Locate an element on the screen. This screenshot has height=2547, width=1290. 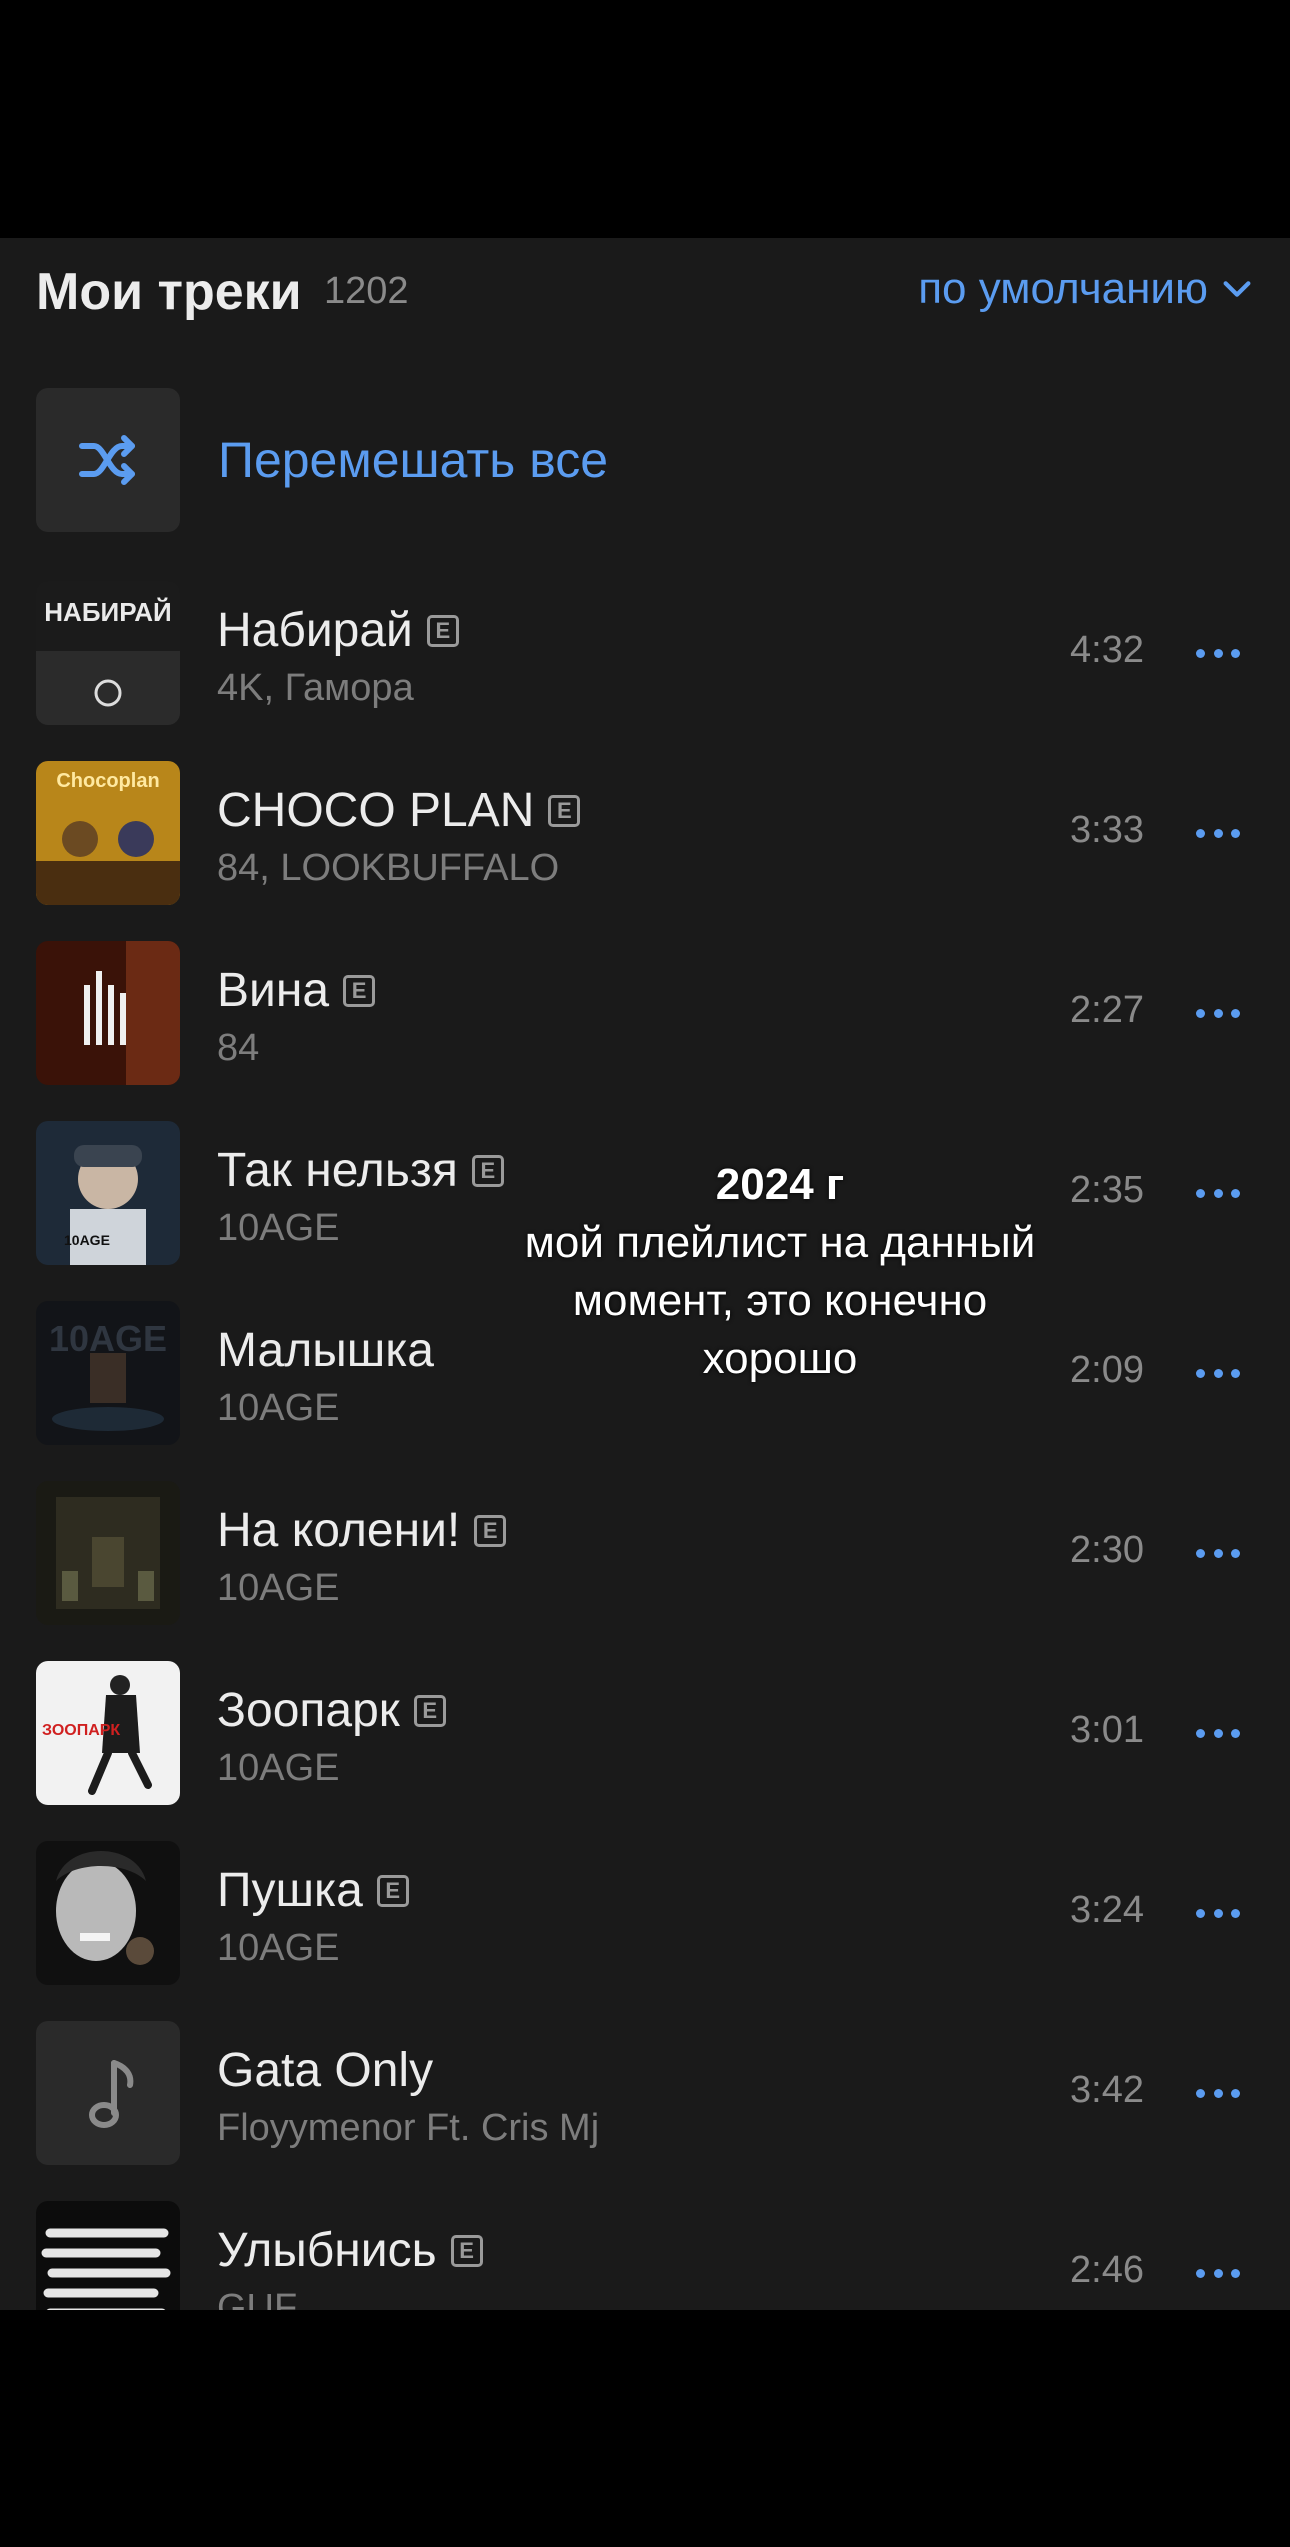
track-row: Пушка E 10AGE 3:24 is located at coordinates (645, 1913).